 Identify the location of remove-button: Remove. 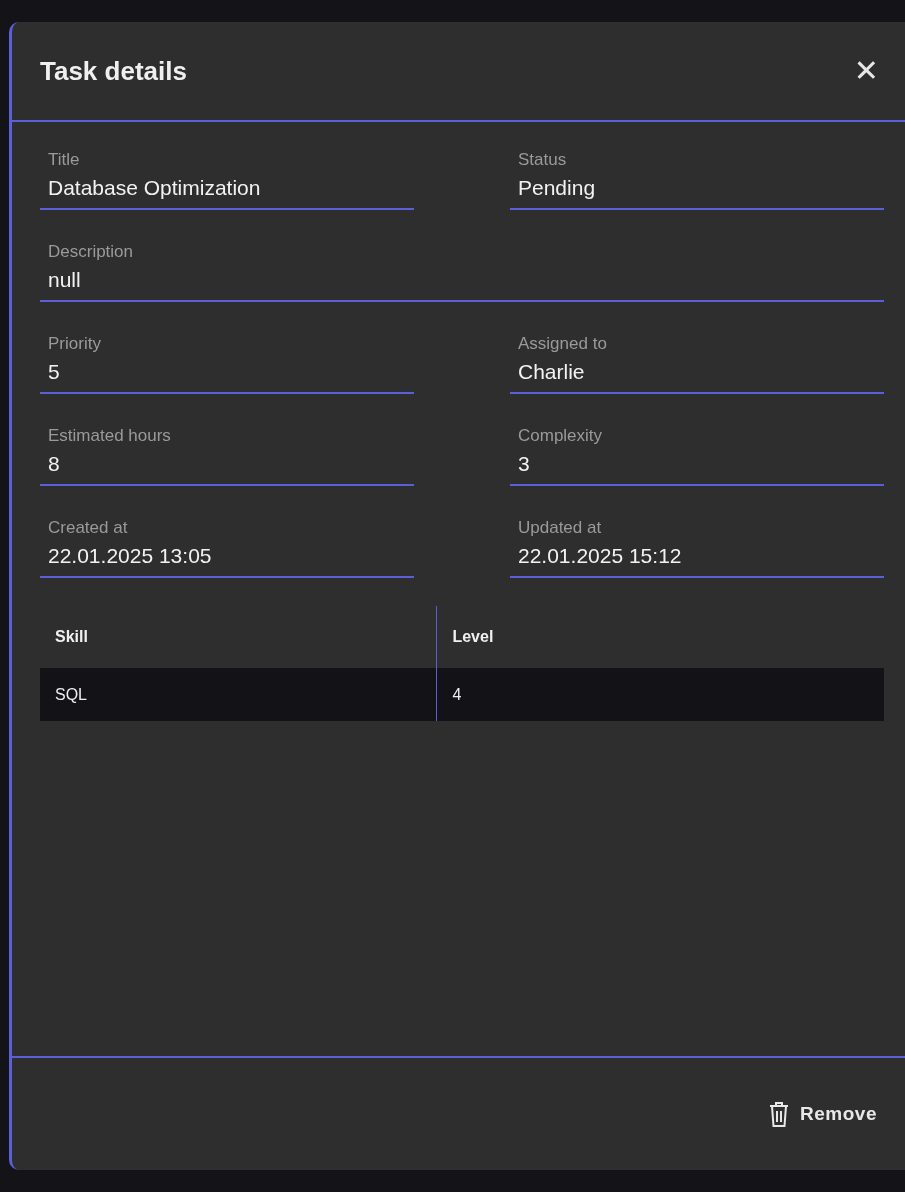
(822, 1114).